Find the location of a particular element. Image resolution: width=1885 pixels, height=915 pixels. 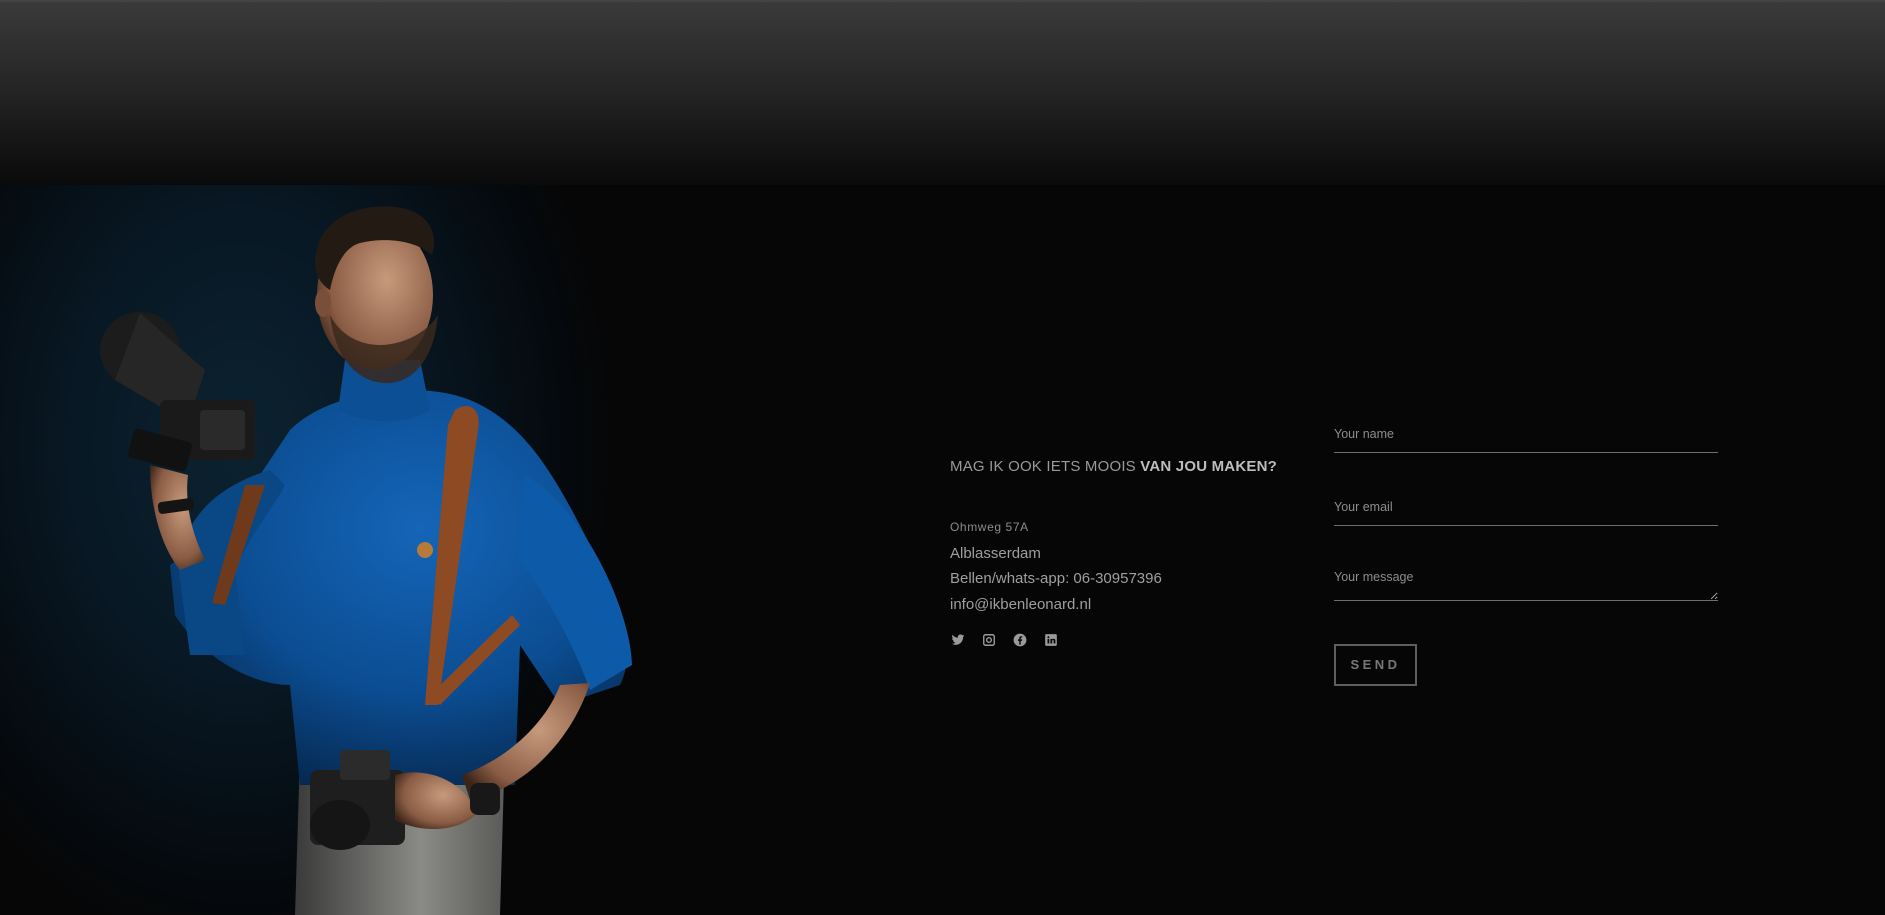

linkedin-icon is located at coordinates (1050, 639).